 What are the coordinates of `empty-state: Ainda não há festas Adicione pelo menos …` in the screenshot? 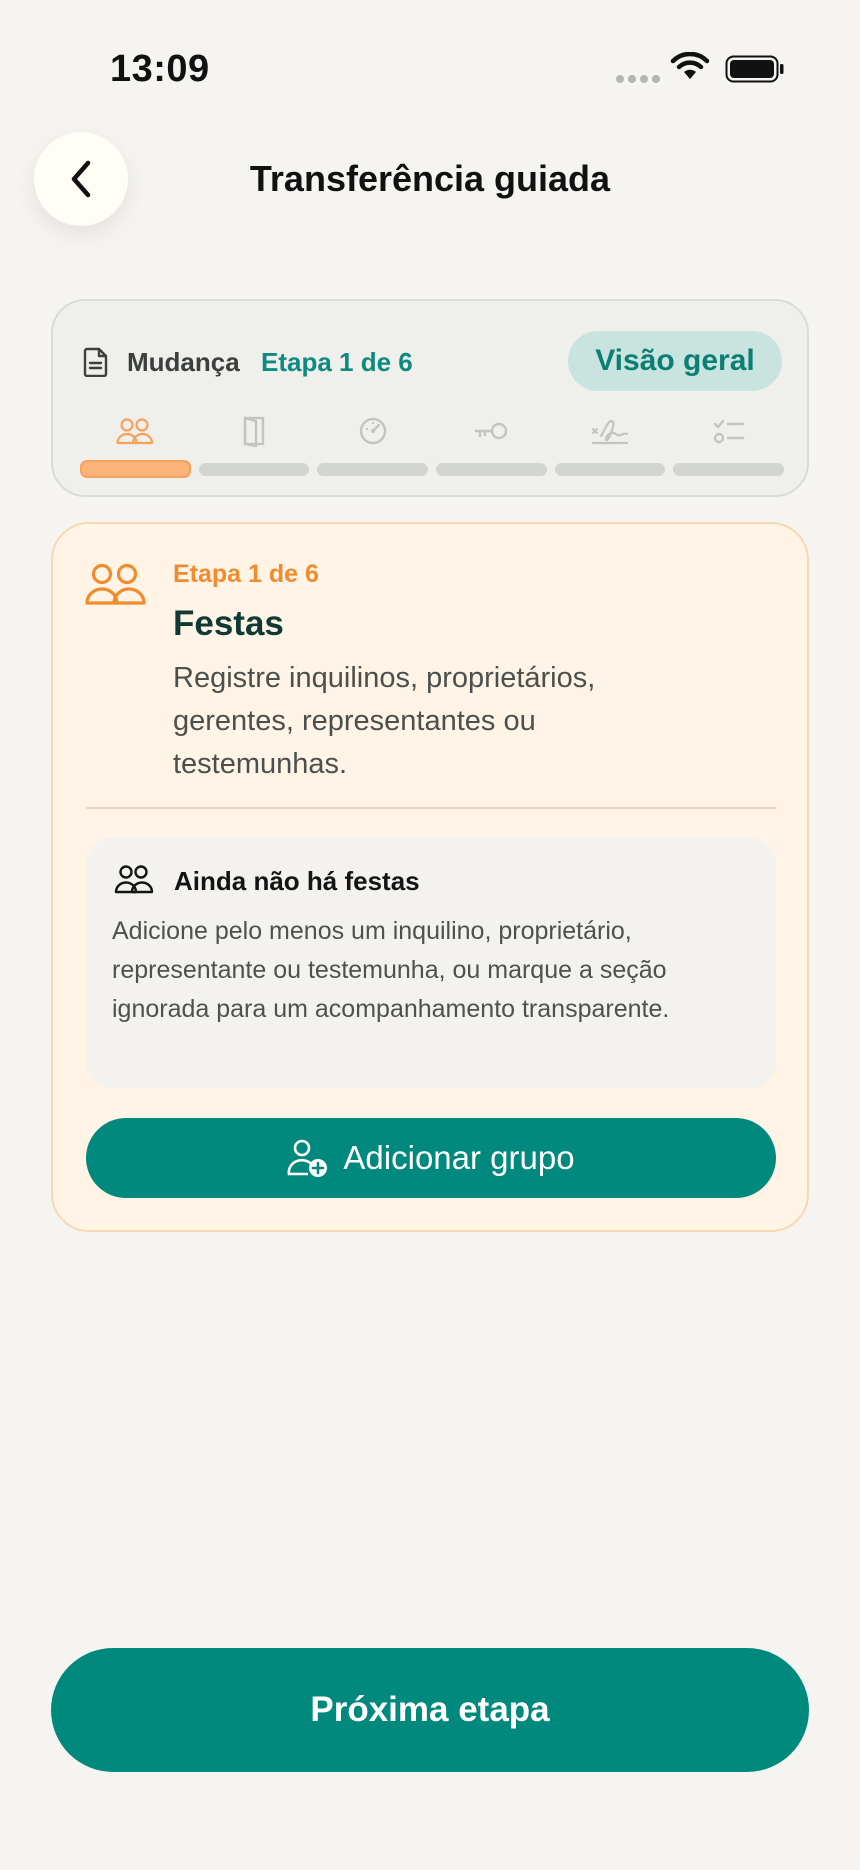 It's located at (431, 963).